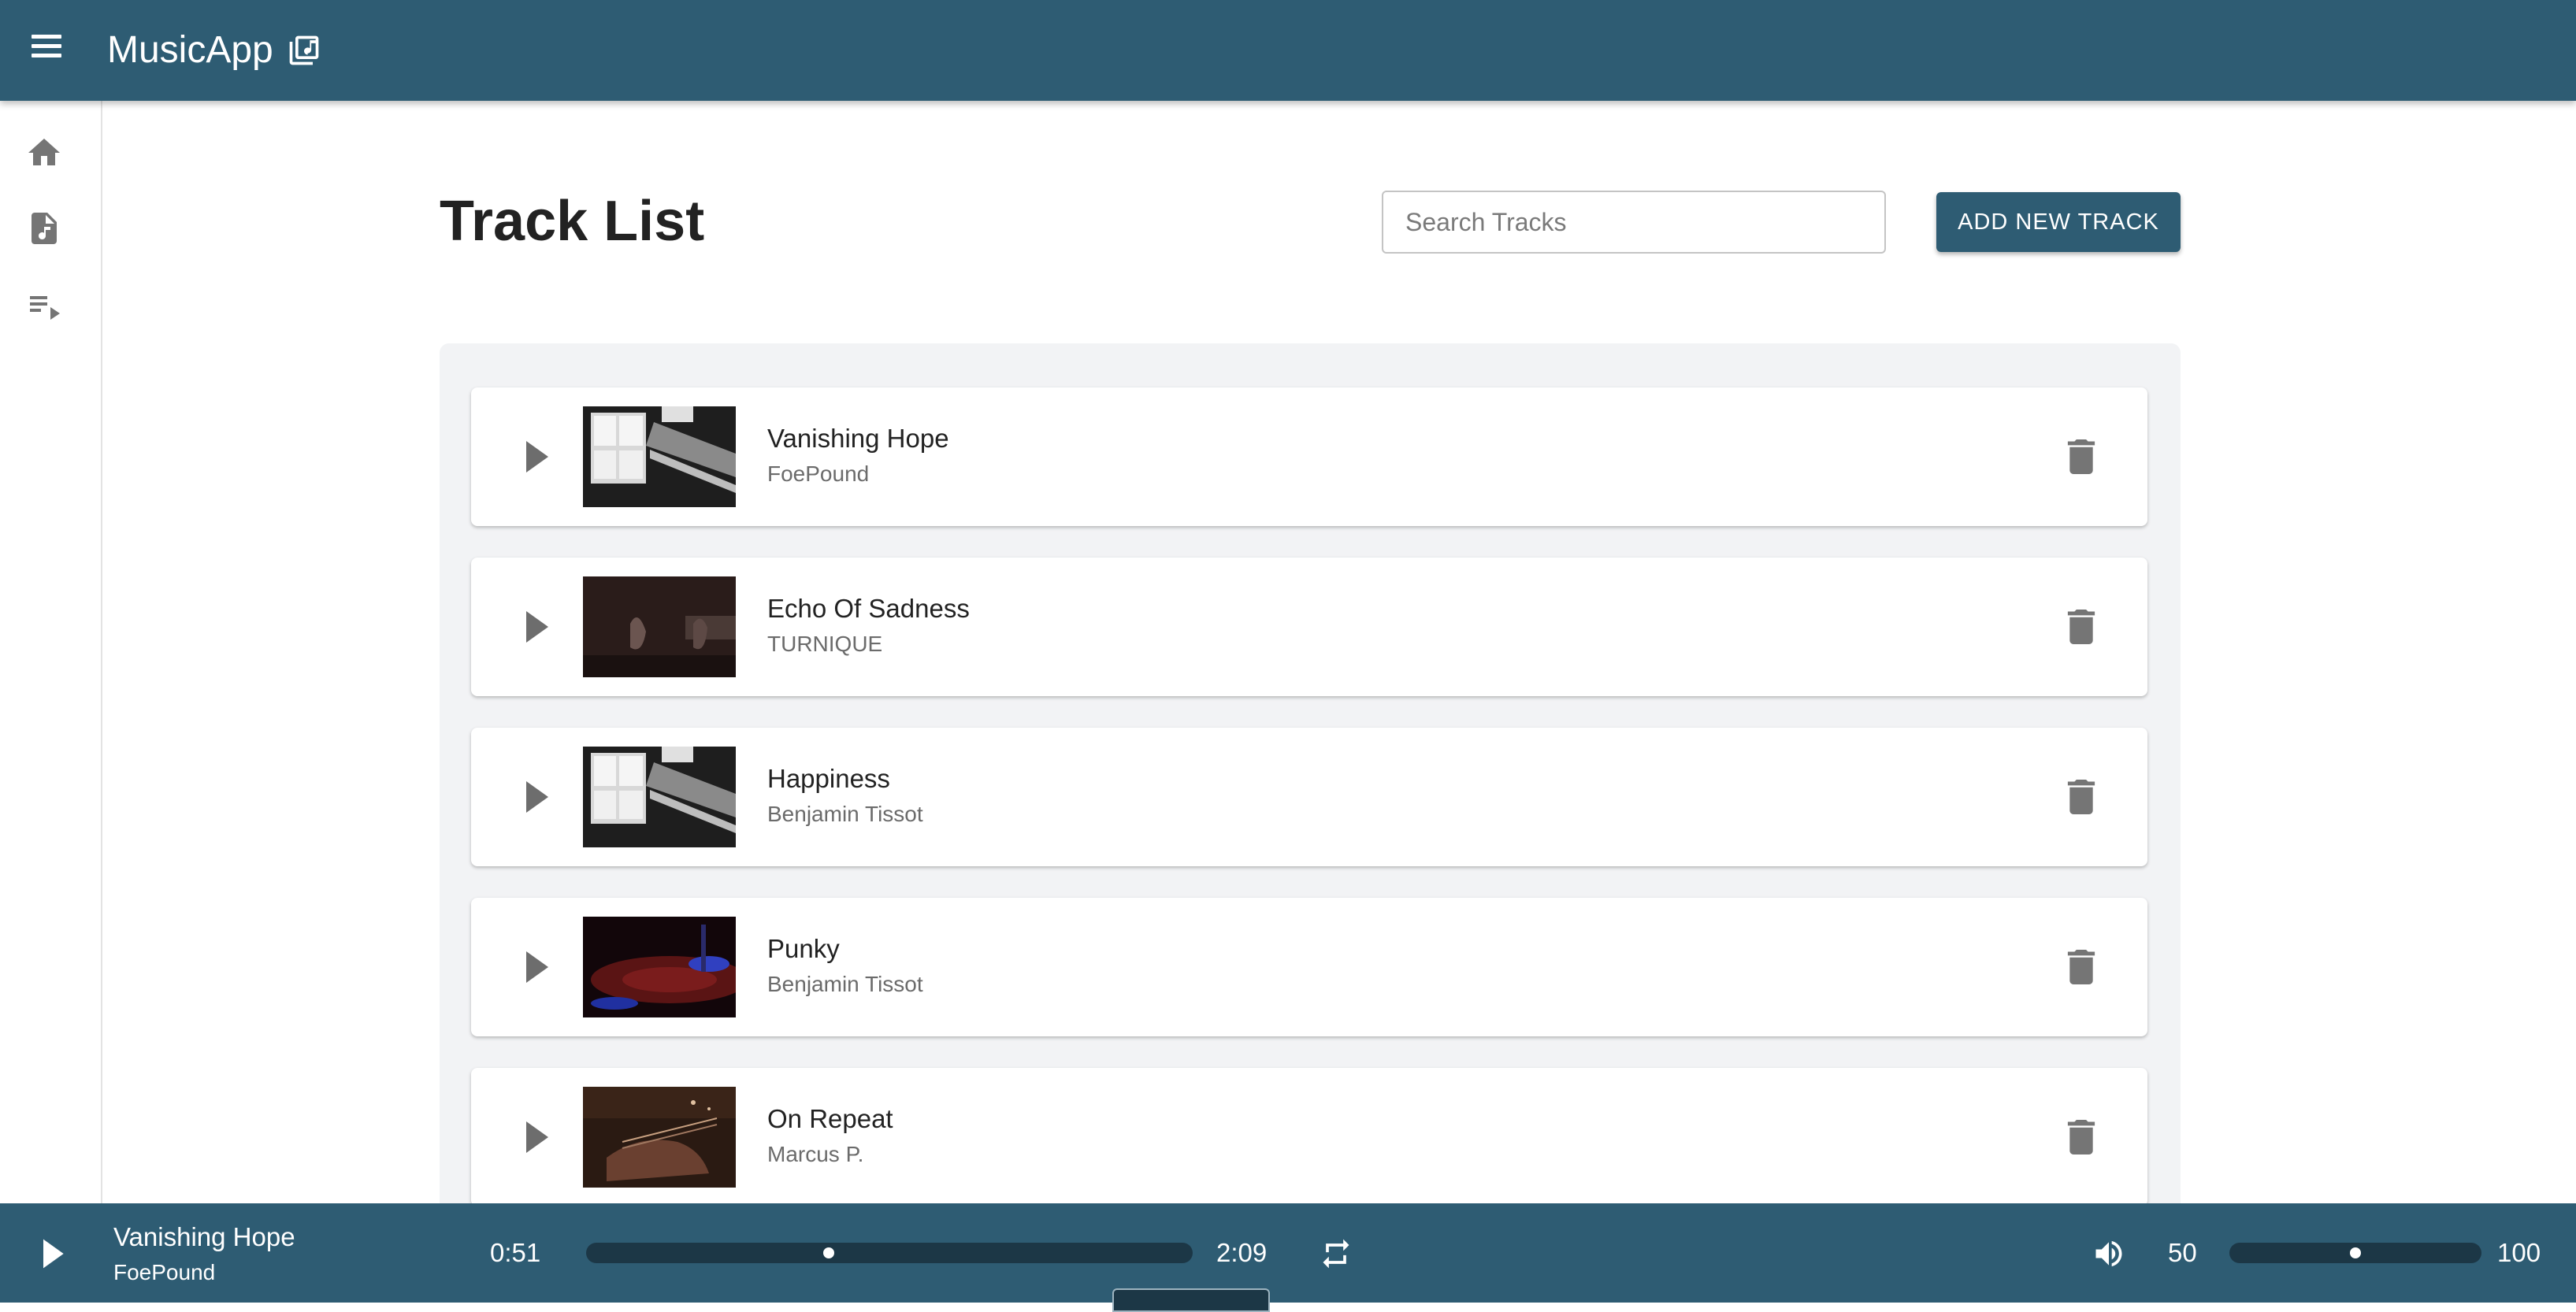  Describe the element at coordinates (2058, 222) in the screenshot. I see `add-new-track-button: ADD NEW TRACK` at that location.